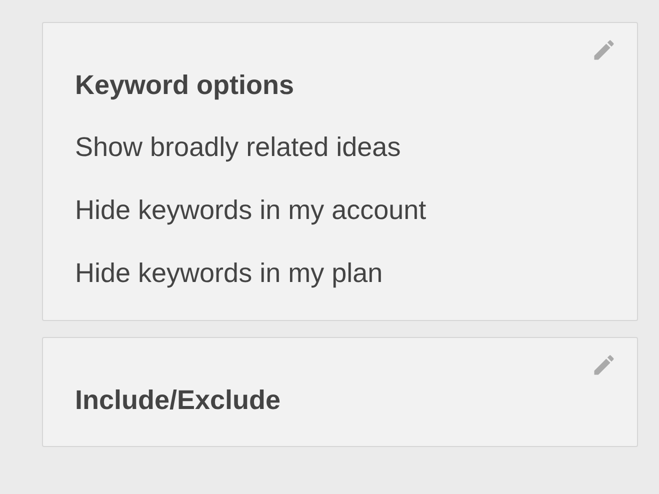 The height and width of the screenshot is (494, 659). Describe the element at coordinates (238, 147) in the screenshot. I see `option-text: Show broadly related ideas` at that location.